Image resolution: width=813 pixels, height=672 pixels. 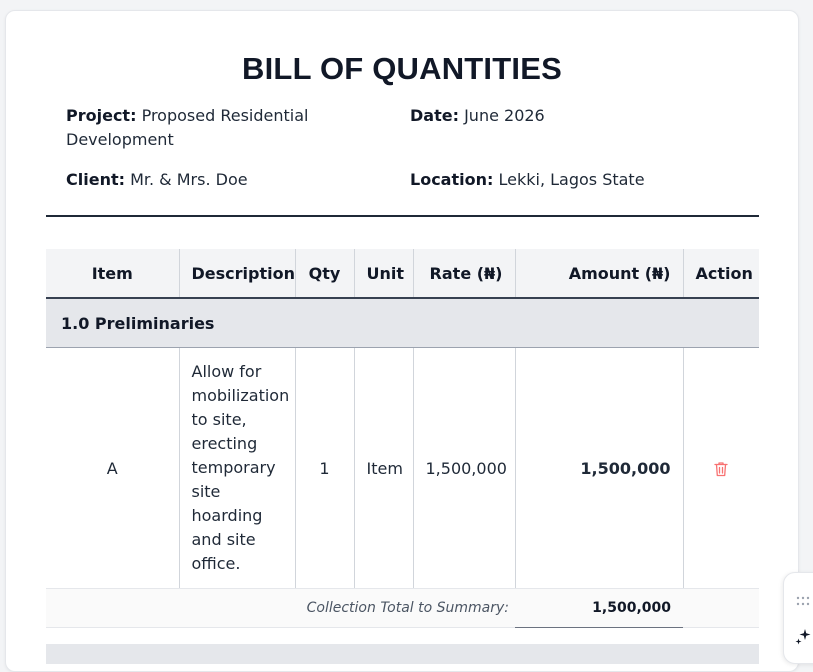 What do you see at coordinates (599, 468) in the screenshot?
I see `row-amount: 1,500,000` at bounding box center [599, 468].